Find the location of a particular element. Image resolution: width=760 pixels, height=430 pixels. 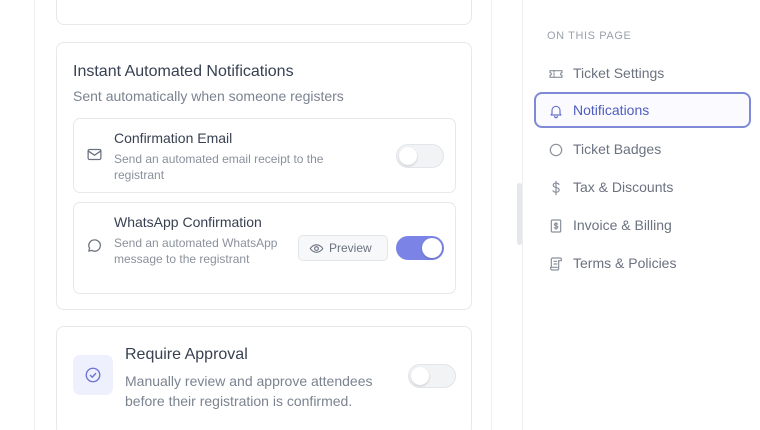

toc-item-ticket-badges: Ticket Badges is located at coordinates (642, 149).